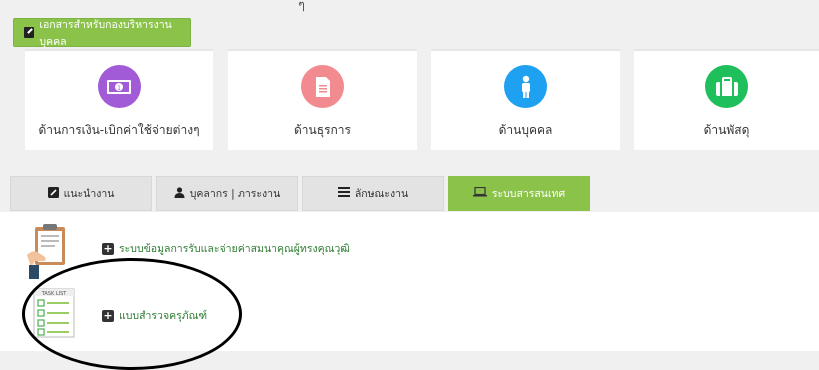 This screenshot has height=370, width=819. I want to click on tab-information-system-label: ระบบสารสนเทศ, so click(528, 194).